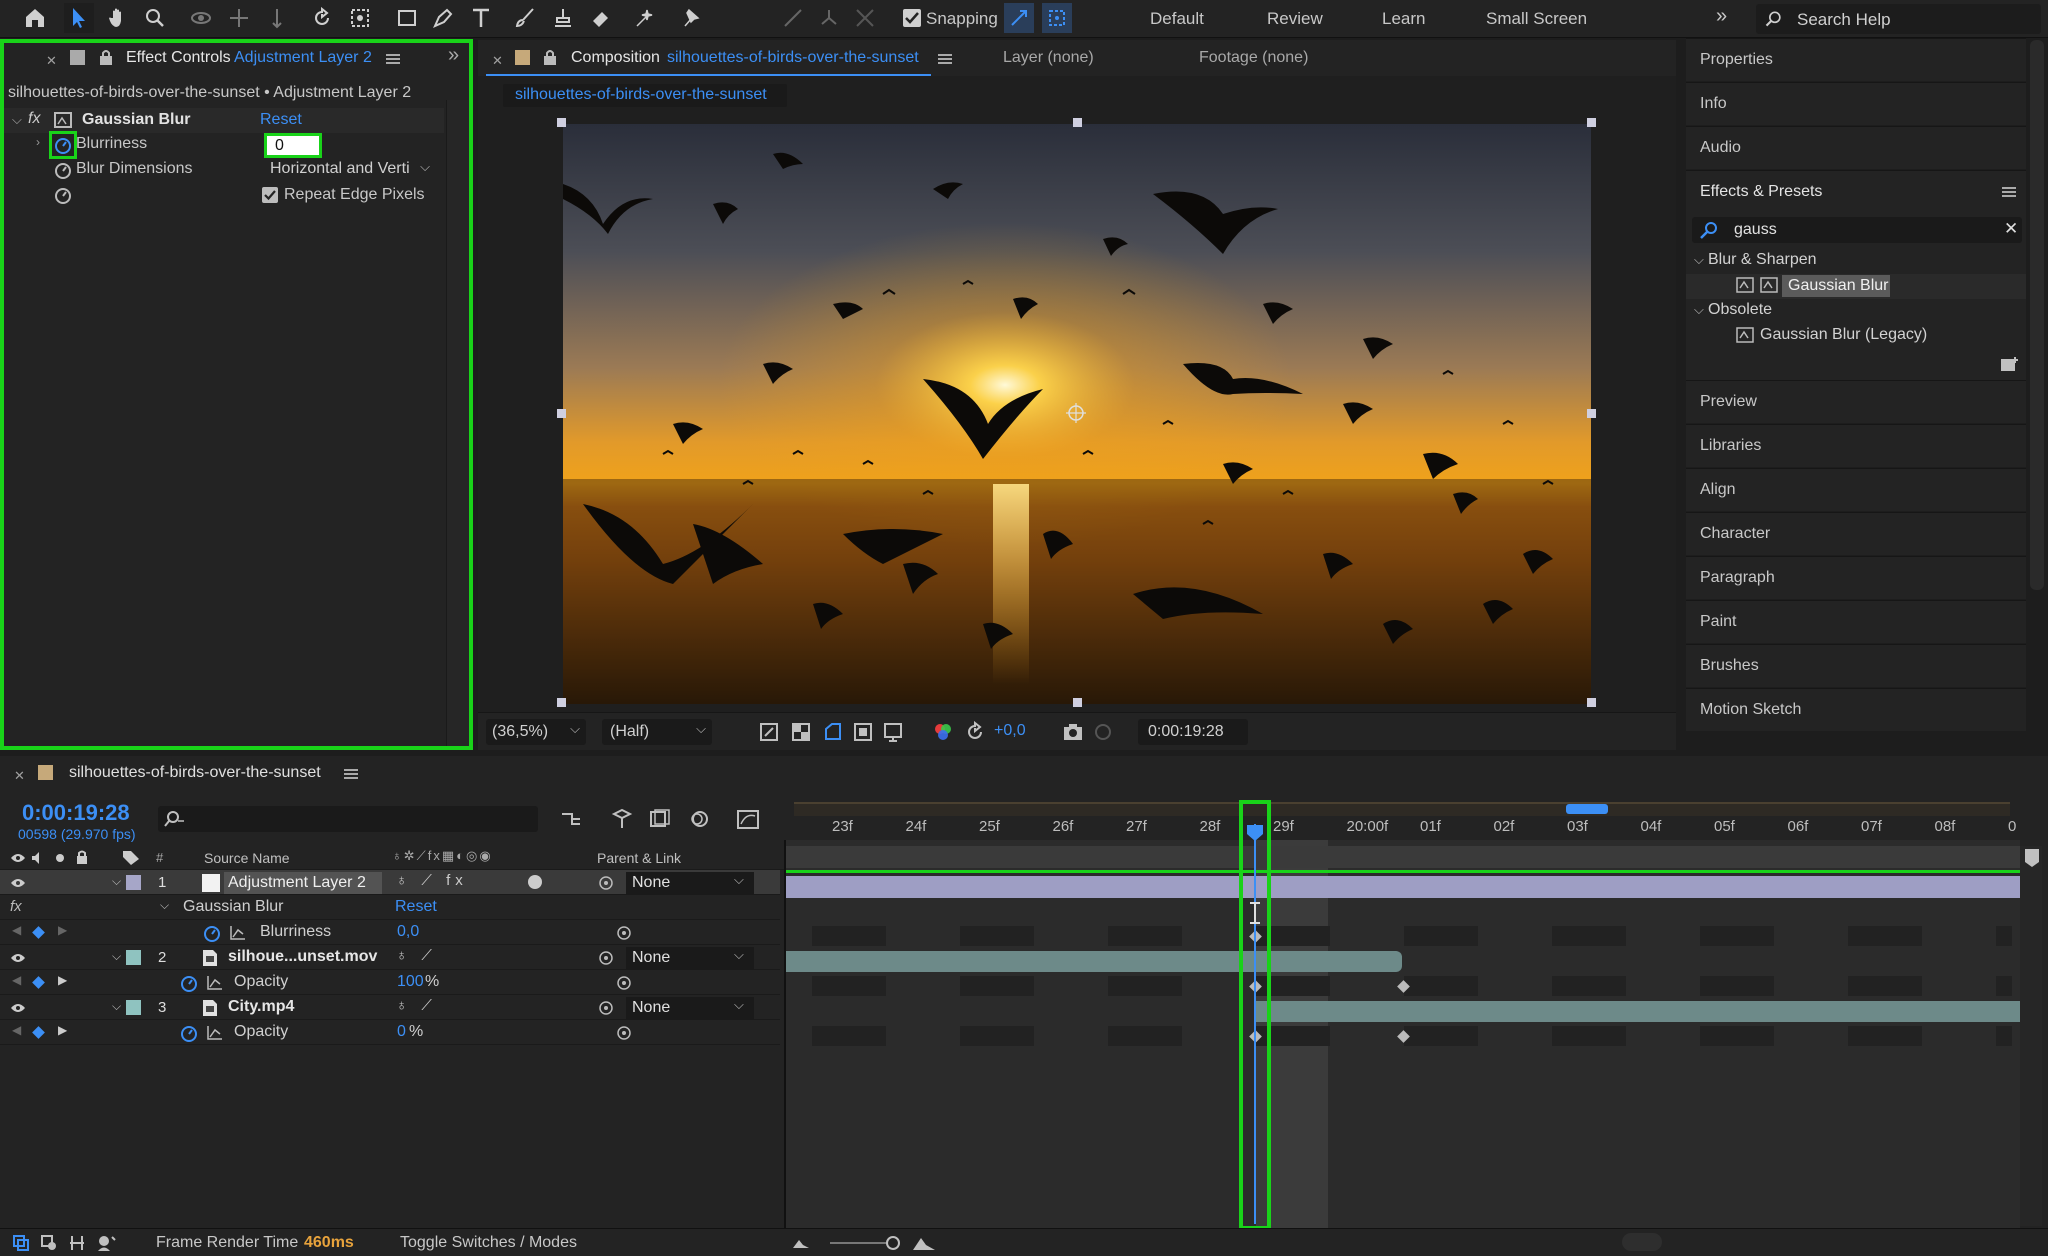 Image resolution: width=2048 pixels, height=1256 pixels. Describe the element at coordinates (645, 95) in the screenshot. I see `comp-subtab: silhouettes-of-birds-over-the-sunset` at that location.